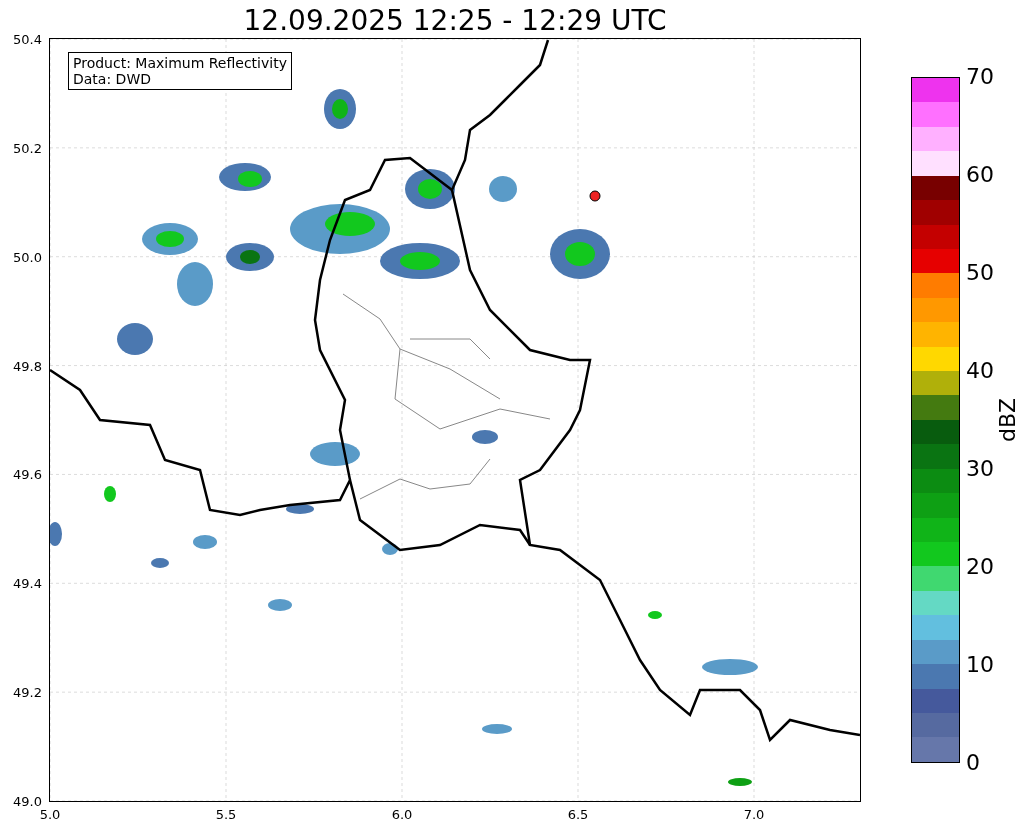  What do you see at coordinates (180, 63) in the screenshot?
I see `legend-text: Product: Maximum Reflectivity` at bounding box center [180, 63].